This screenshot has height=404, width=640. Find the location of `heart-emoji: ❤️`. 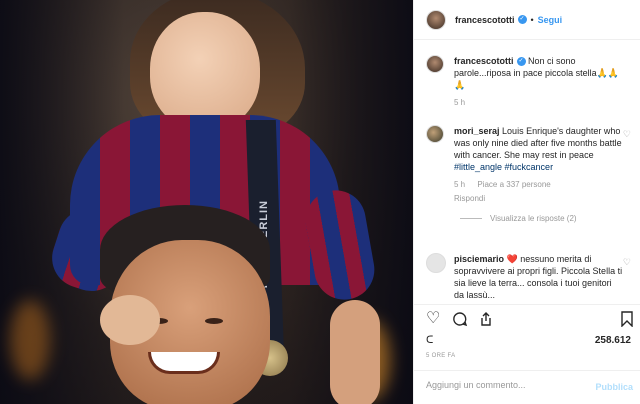

heart-emoji: ❤️ is located at coordinates (512, 259).